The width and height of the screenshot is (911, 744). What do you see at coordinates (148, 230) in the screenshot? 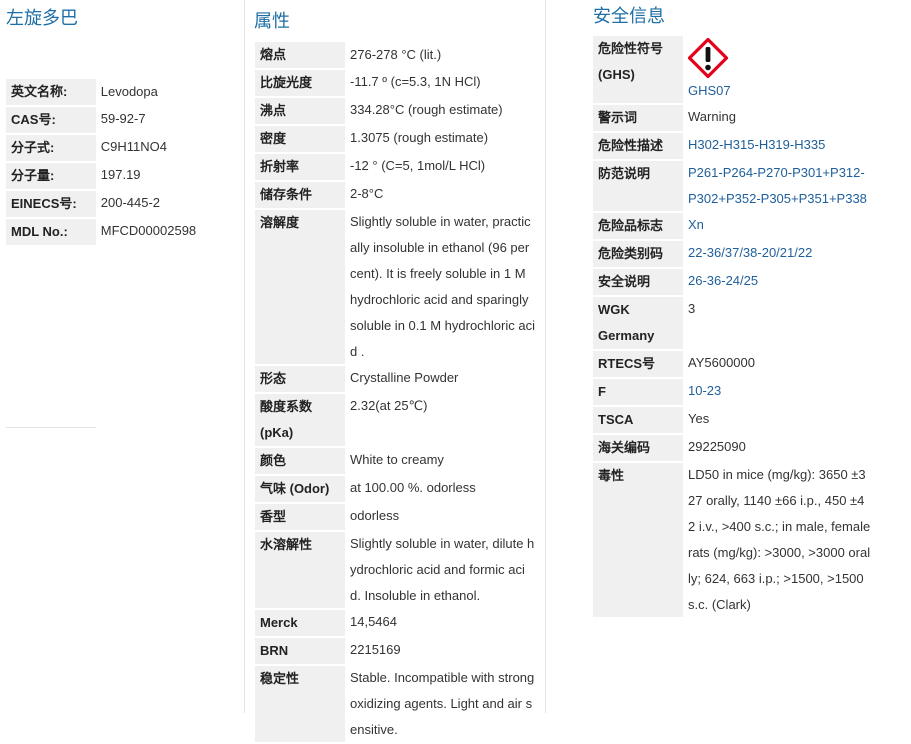
I see `row-value: MFCD00002598` at bounding box center [148, 230].